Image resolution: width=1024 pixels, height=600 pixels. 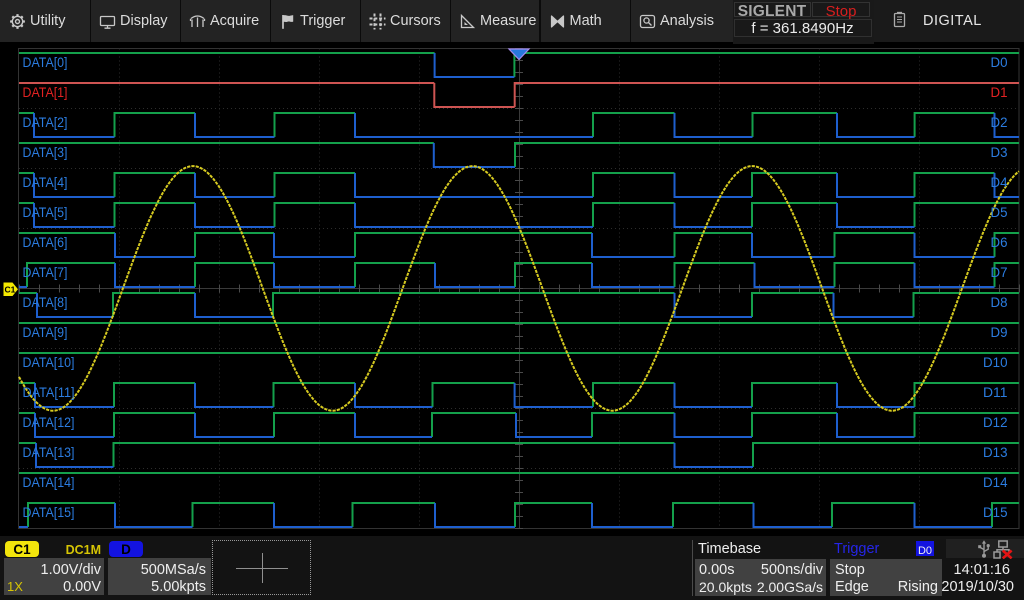 What do you see at coordinates (995, 512) in the screenshot?
I see `svg-text: D15` at bounding box center [995, 512].